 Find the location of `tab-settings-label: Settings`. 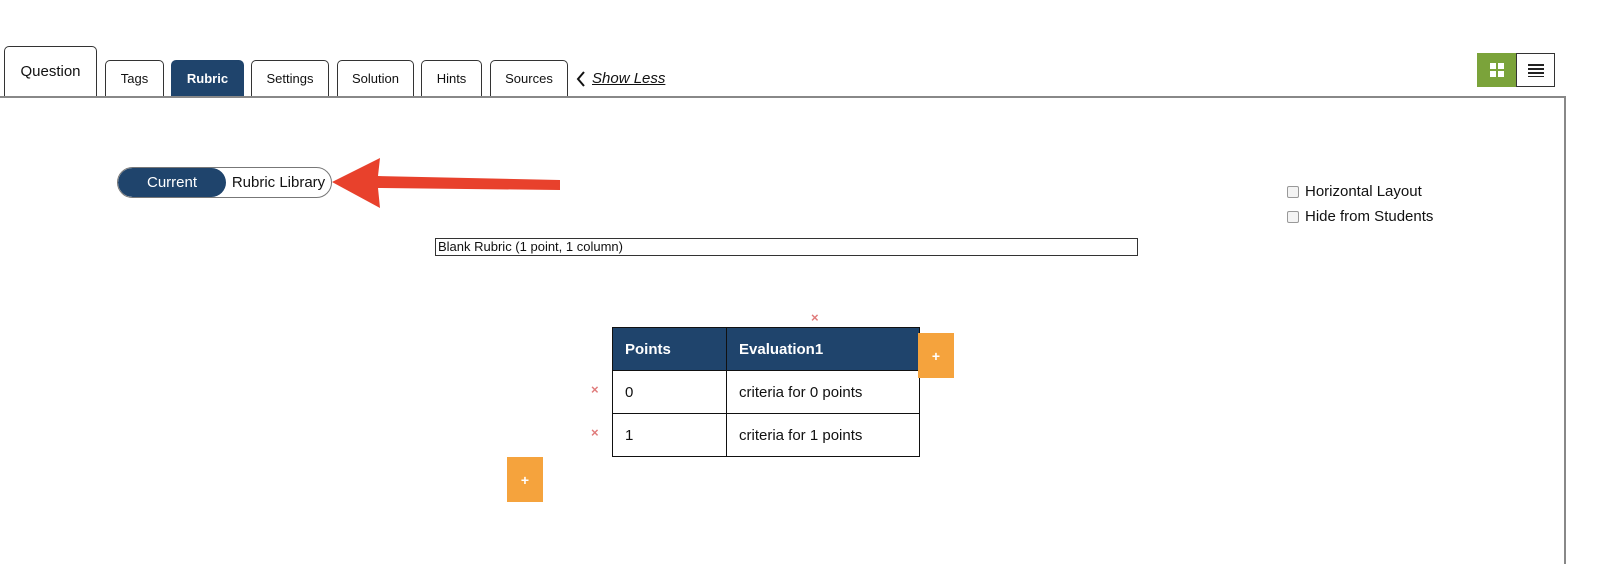

tab-settings-label: Settings is located at coordinates (290, 78).